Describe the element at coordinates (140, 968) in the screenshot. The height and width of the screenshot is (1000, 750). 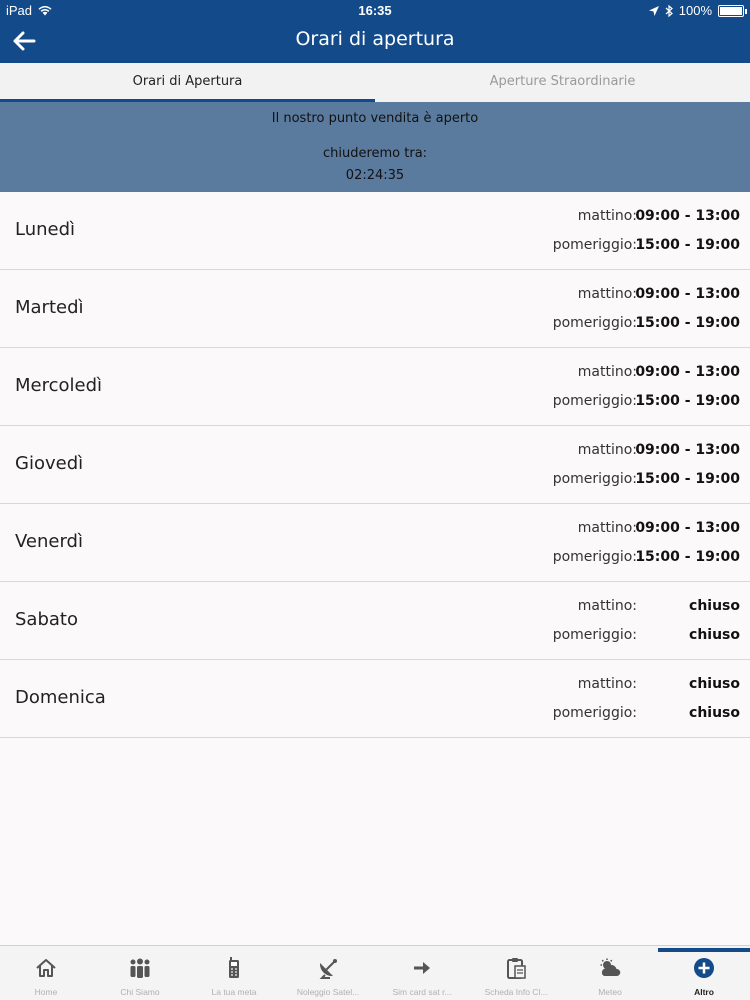
I see `people-icon` at that location.